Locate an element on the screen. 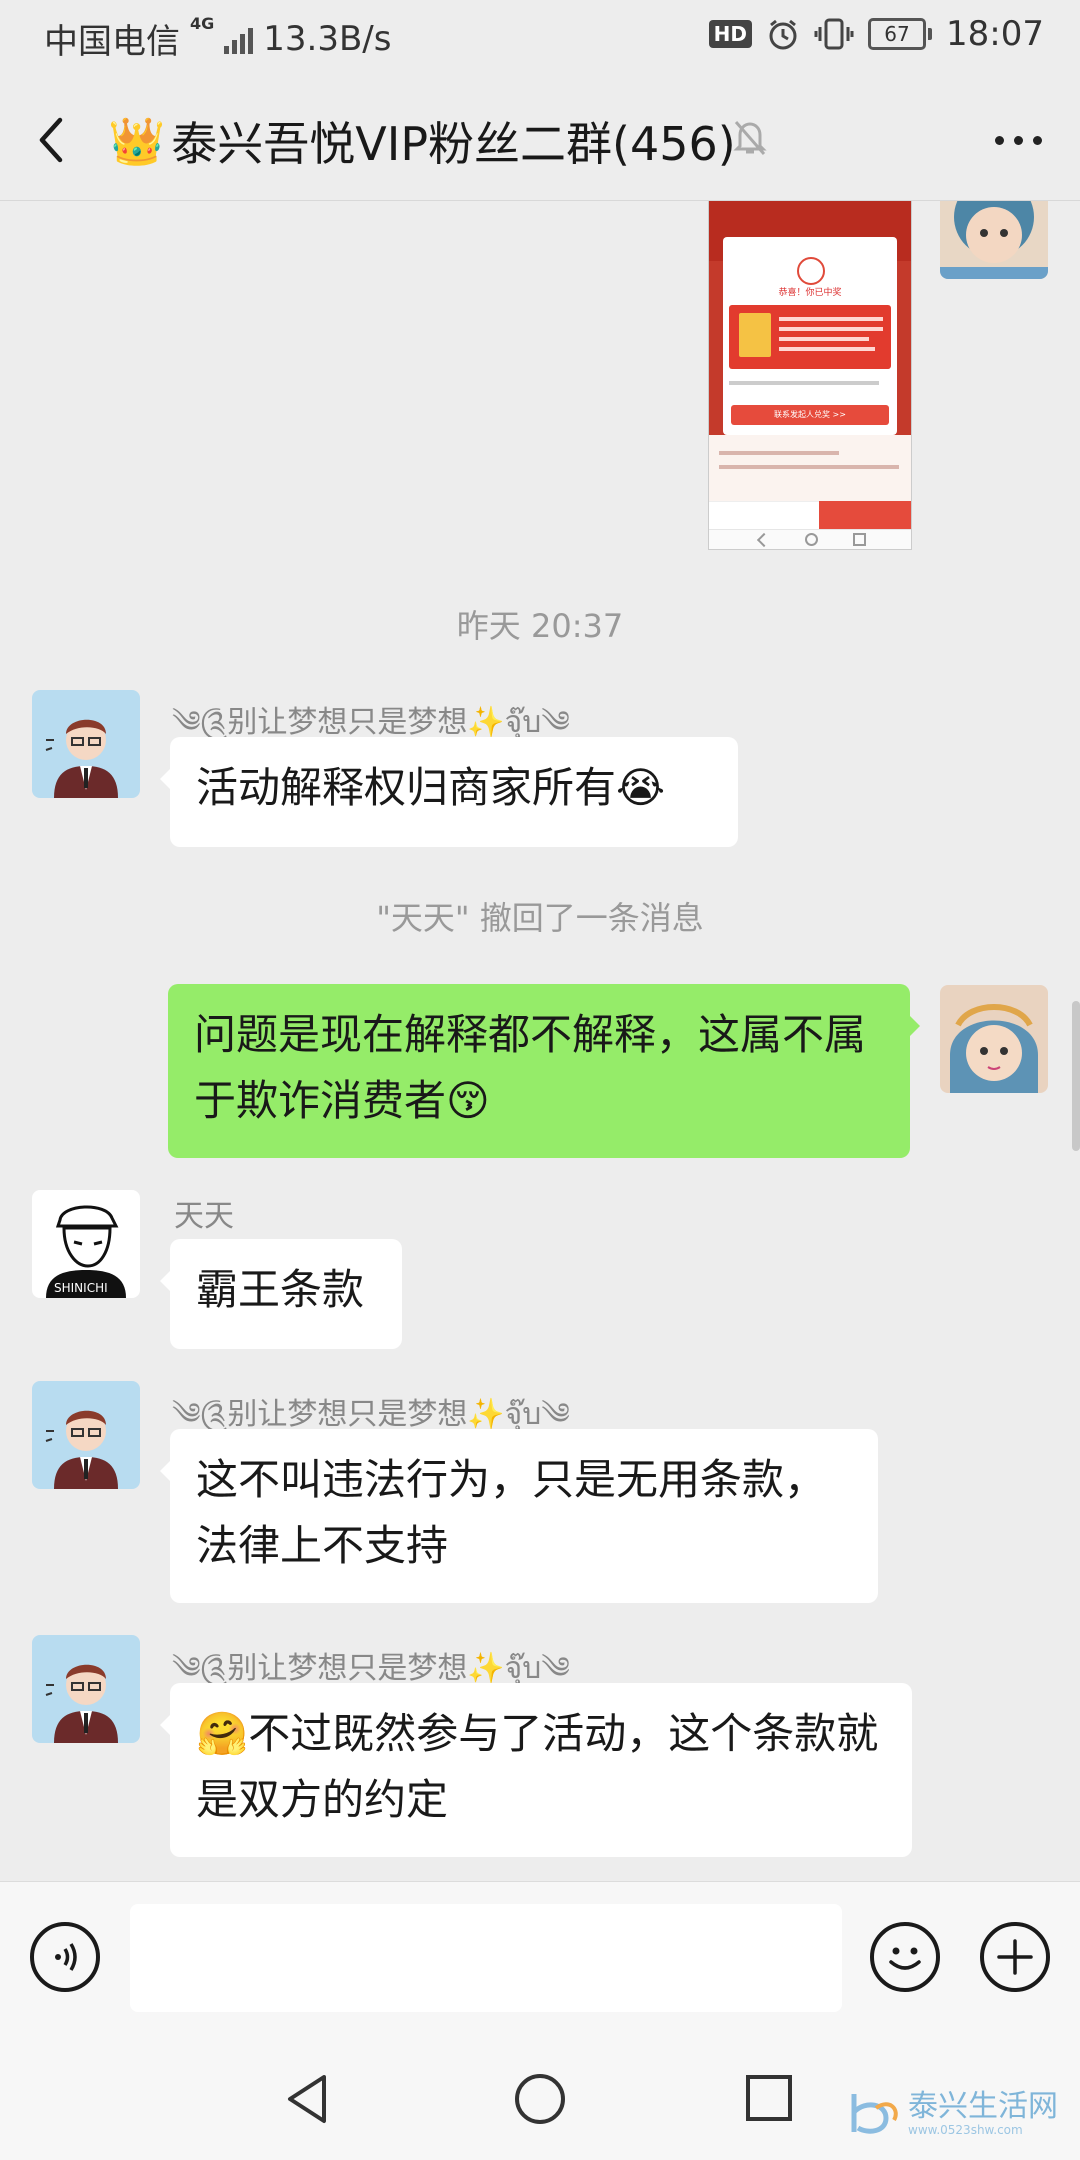 The height and width of the screenshot is (2160, 1080). image-message: 恭喜！你已中奖 联系发起人兑奖 >> is located at coordinates (810, 375).